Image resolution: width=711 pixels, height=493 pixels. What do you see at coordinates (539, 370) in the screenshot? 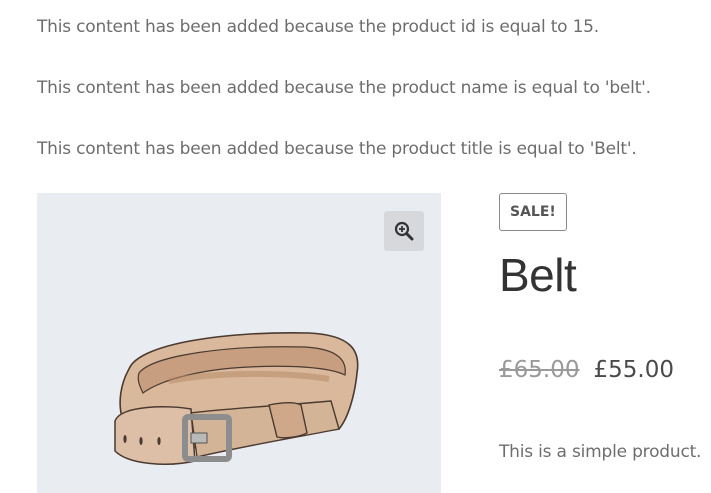
I see `regular-price: £65.00` at bounding box center [539, 370].